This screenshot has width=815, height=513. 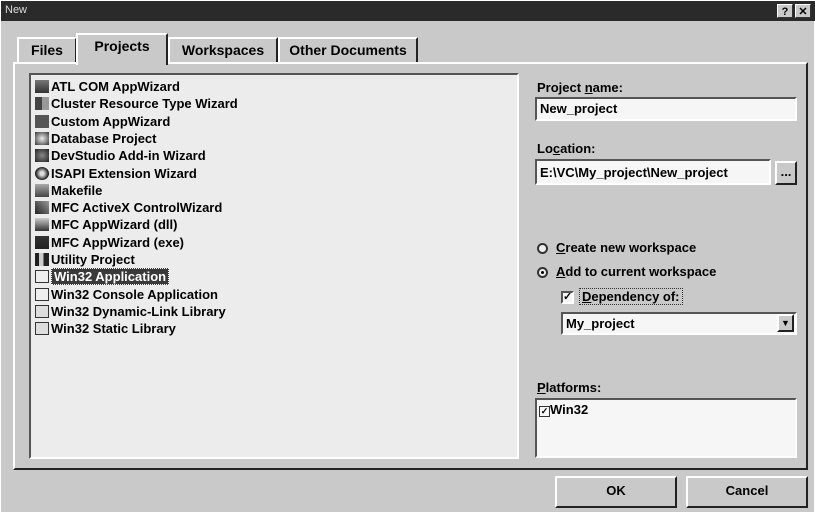 What do you see at coordinates (747, 492) in the screenshot?
I see `cancel-button: Cancel` at bounding box center [747, 492].